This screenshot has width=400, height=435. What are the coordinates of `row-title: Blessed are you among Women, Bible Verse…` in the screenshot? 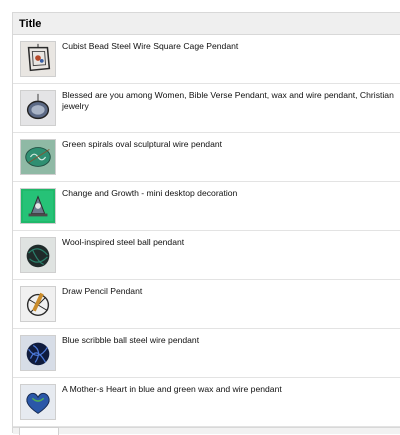 It's located at (228, 100).